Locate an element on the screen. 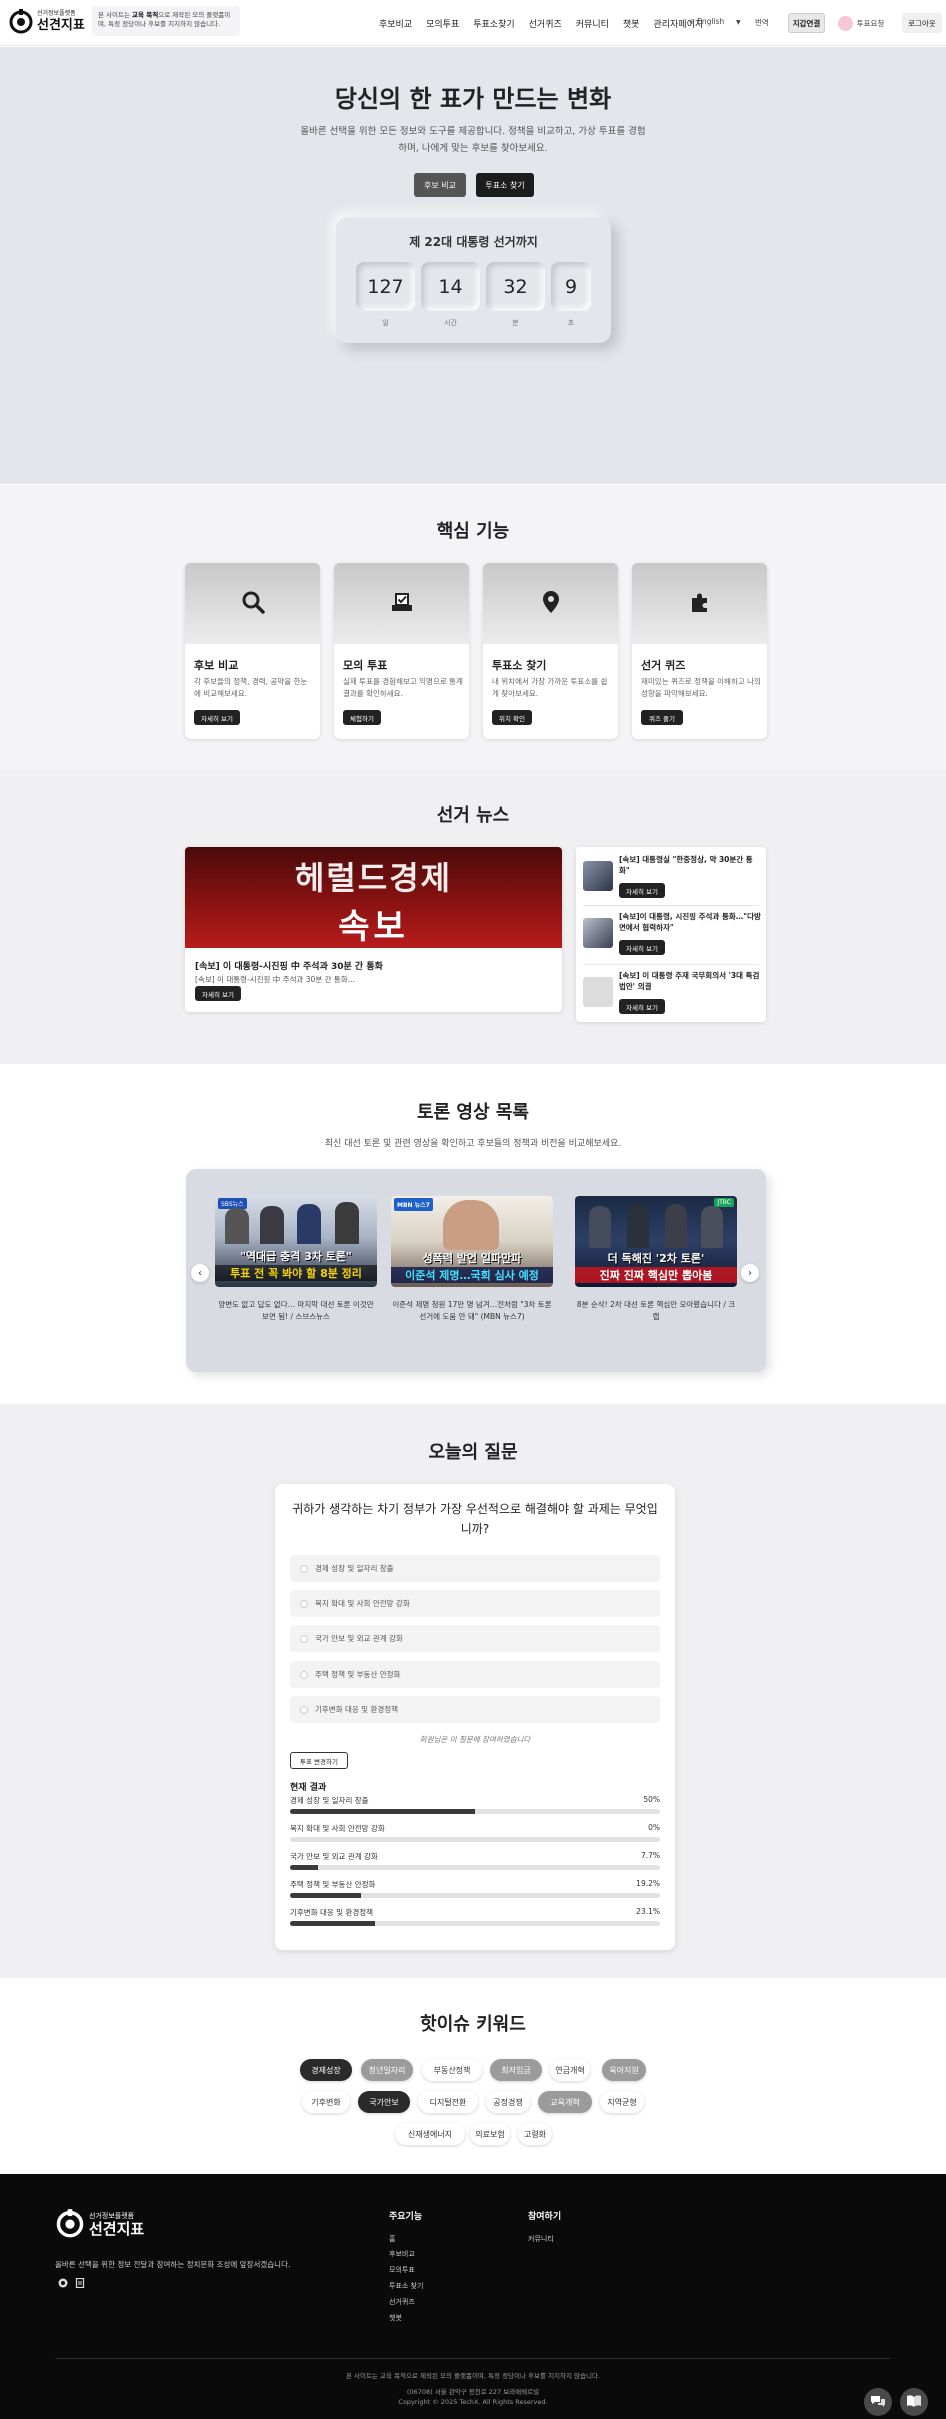 This screenshot has width=946, height=2419. keyword-chip: 국가안보 is located at coordinates (384, 2102).